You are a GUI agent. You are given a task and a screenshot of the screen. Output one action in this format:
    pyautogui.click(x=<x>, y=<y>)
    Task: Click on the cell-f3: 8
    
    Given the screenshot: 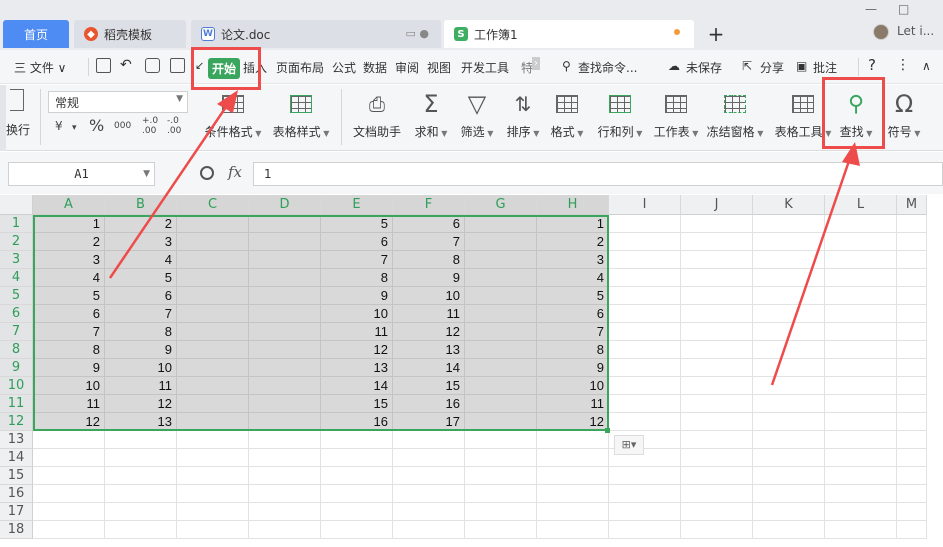 What is the action you would take?
    pyautogui.click(x=429, y=260)
    